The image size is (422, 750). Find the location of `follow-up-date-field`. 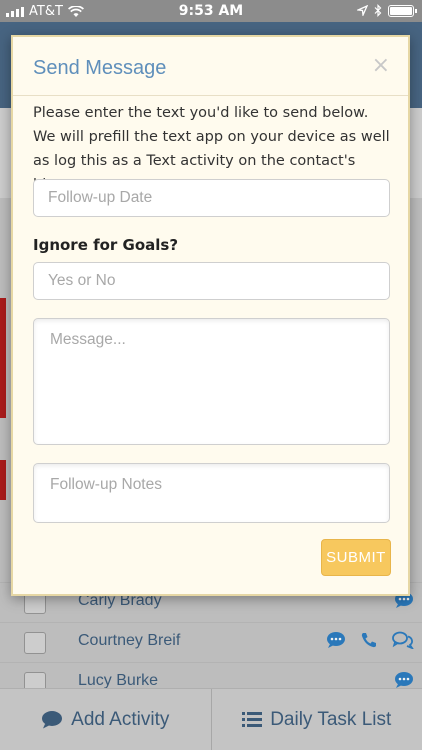

follow-up-date-field is located at coordinates (211, 198).